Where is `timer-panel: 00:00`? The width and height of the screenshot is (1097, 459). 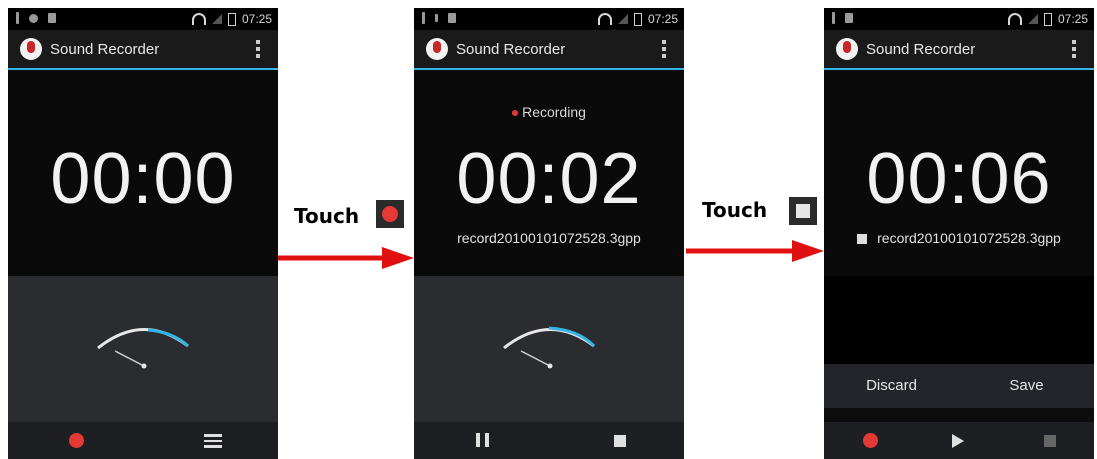 timer-panel: 00:00 is located at coordinates (143, 173).